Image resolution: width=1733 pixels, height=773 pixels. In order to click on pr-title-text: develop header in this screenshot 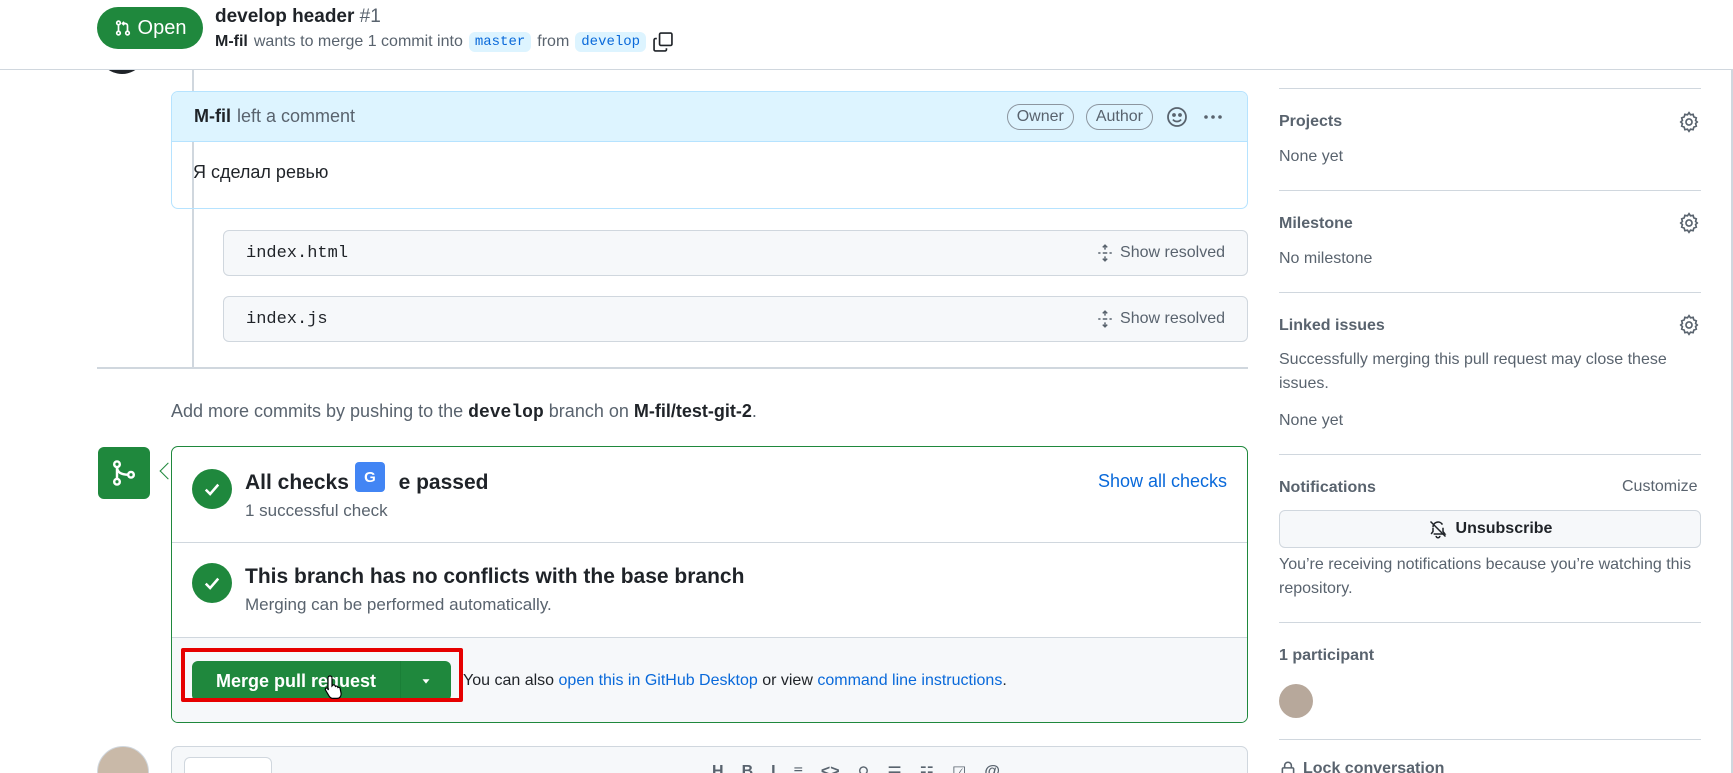, I will do `click(285, 16)`.